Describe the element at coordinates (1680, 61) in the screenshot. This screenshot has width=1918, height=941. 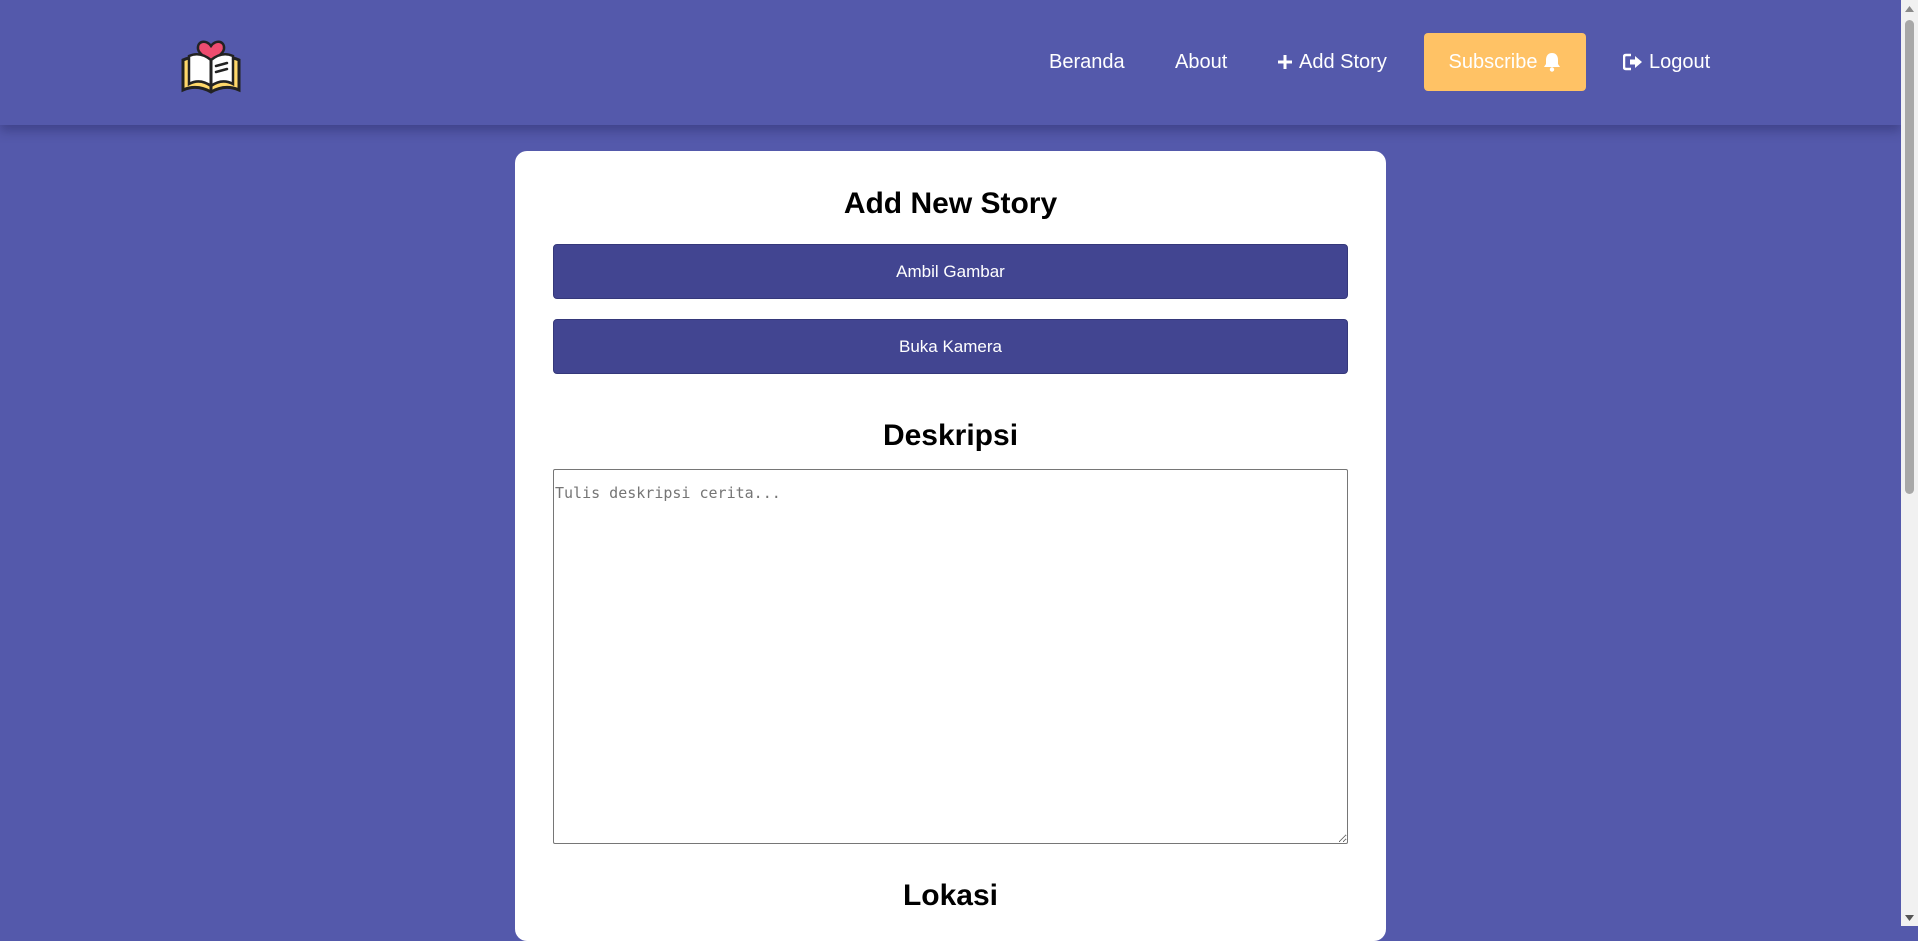
I see `nav-logout-label: Logout` at that location.